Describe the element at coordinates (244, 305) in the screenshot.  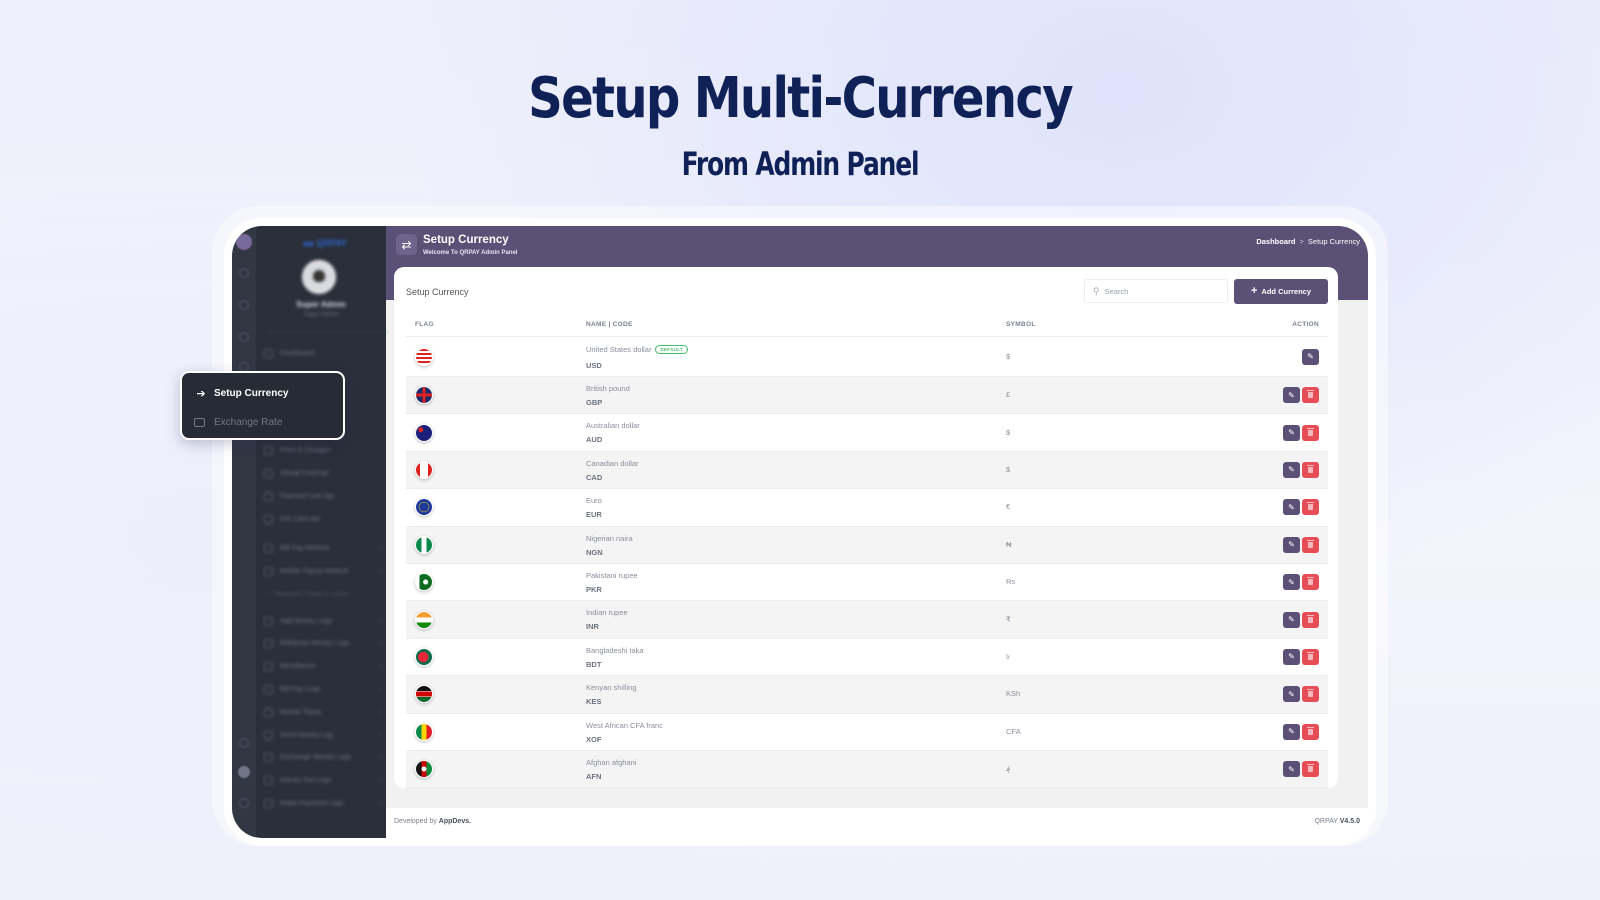
I see `globe-icon` at that location.